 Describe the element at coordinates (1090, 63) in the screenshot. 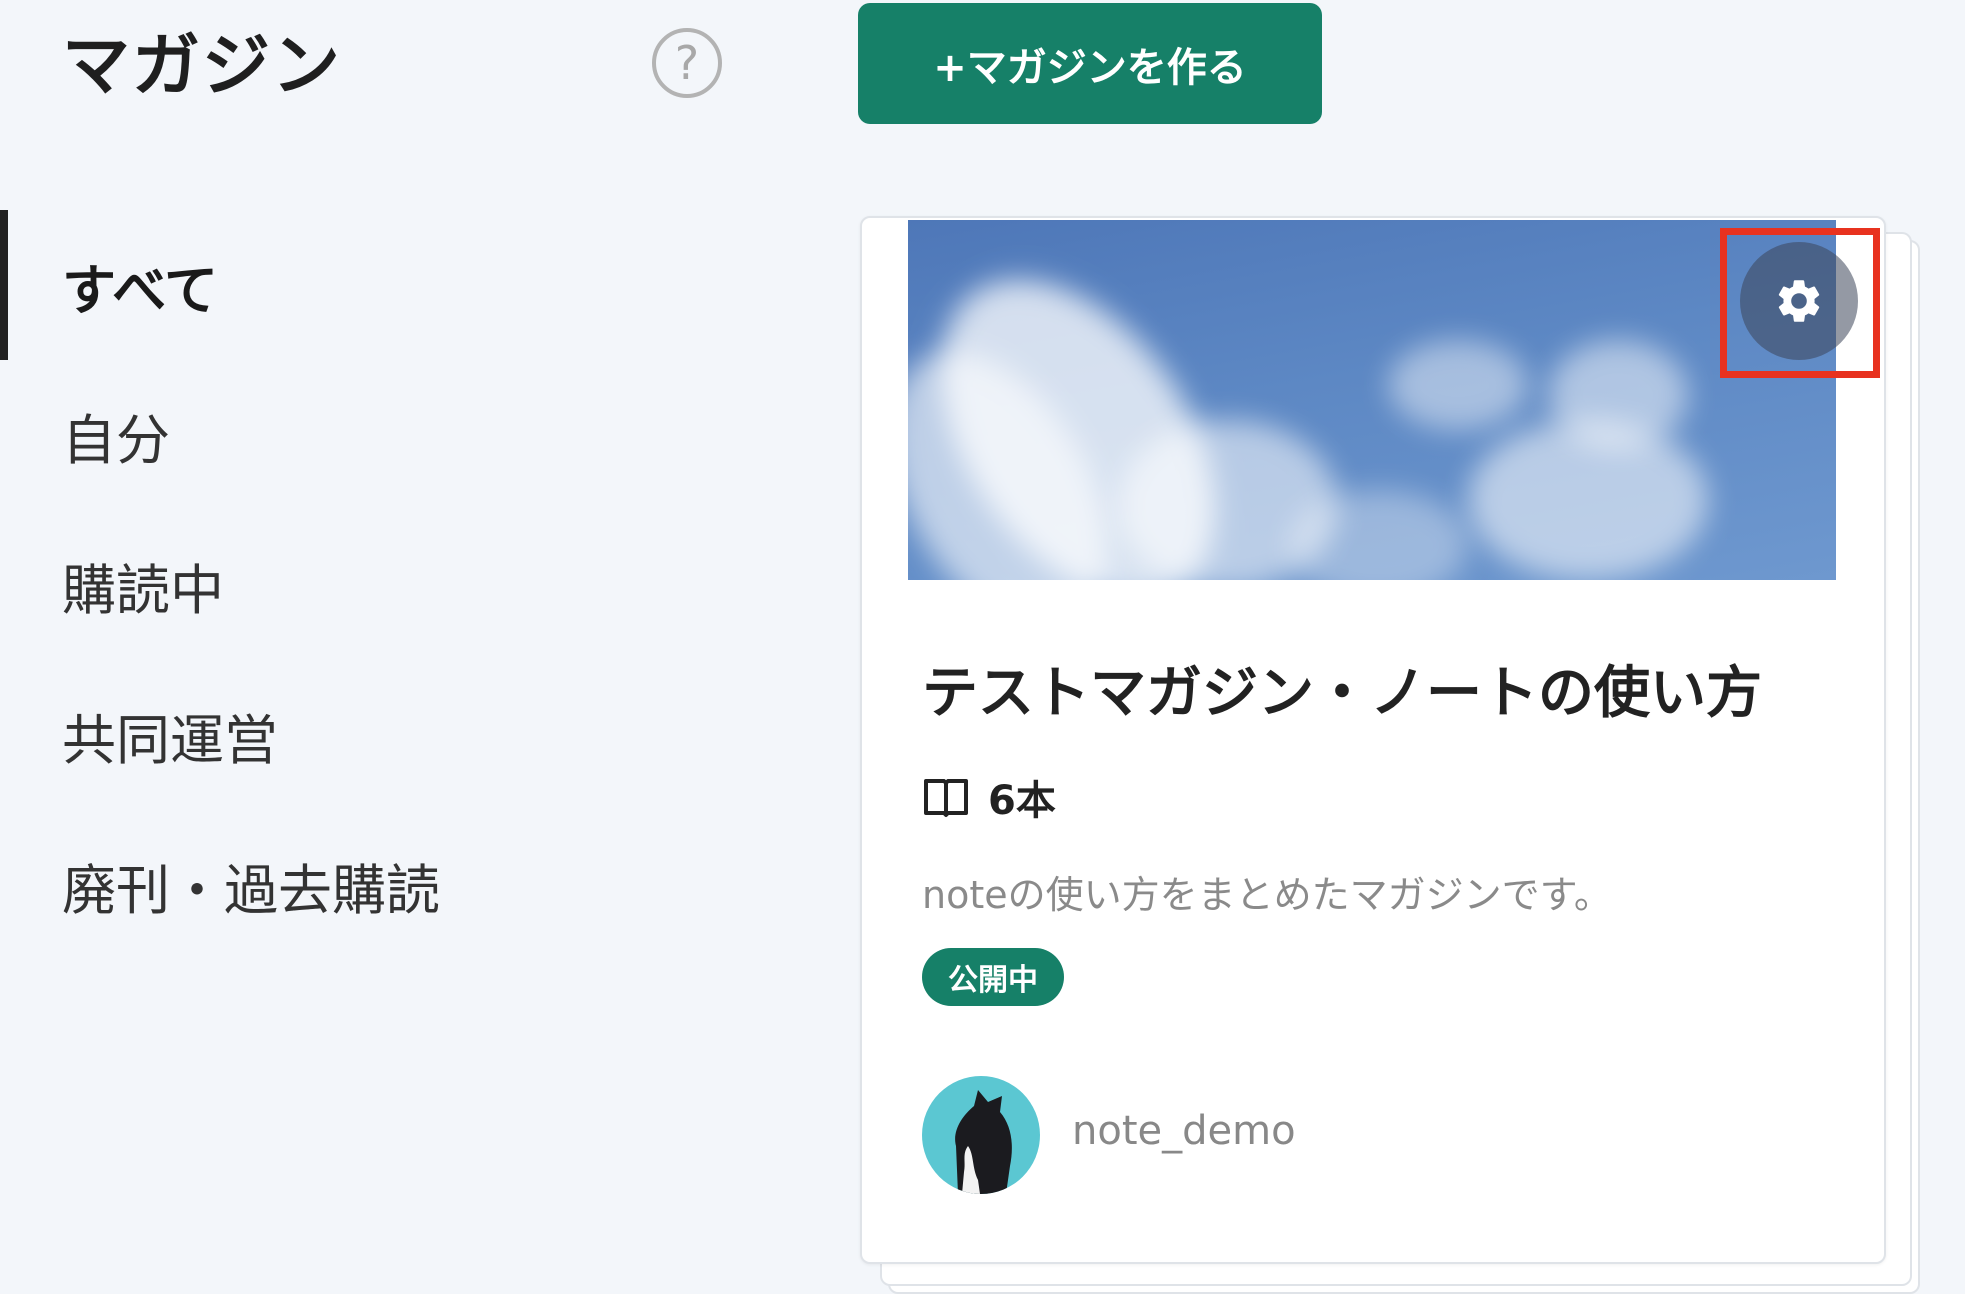

I see `create-magazine-button: +マガジンを作る` at that location.